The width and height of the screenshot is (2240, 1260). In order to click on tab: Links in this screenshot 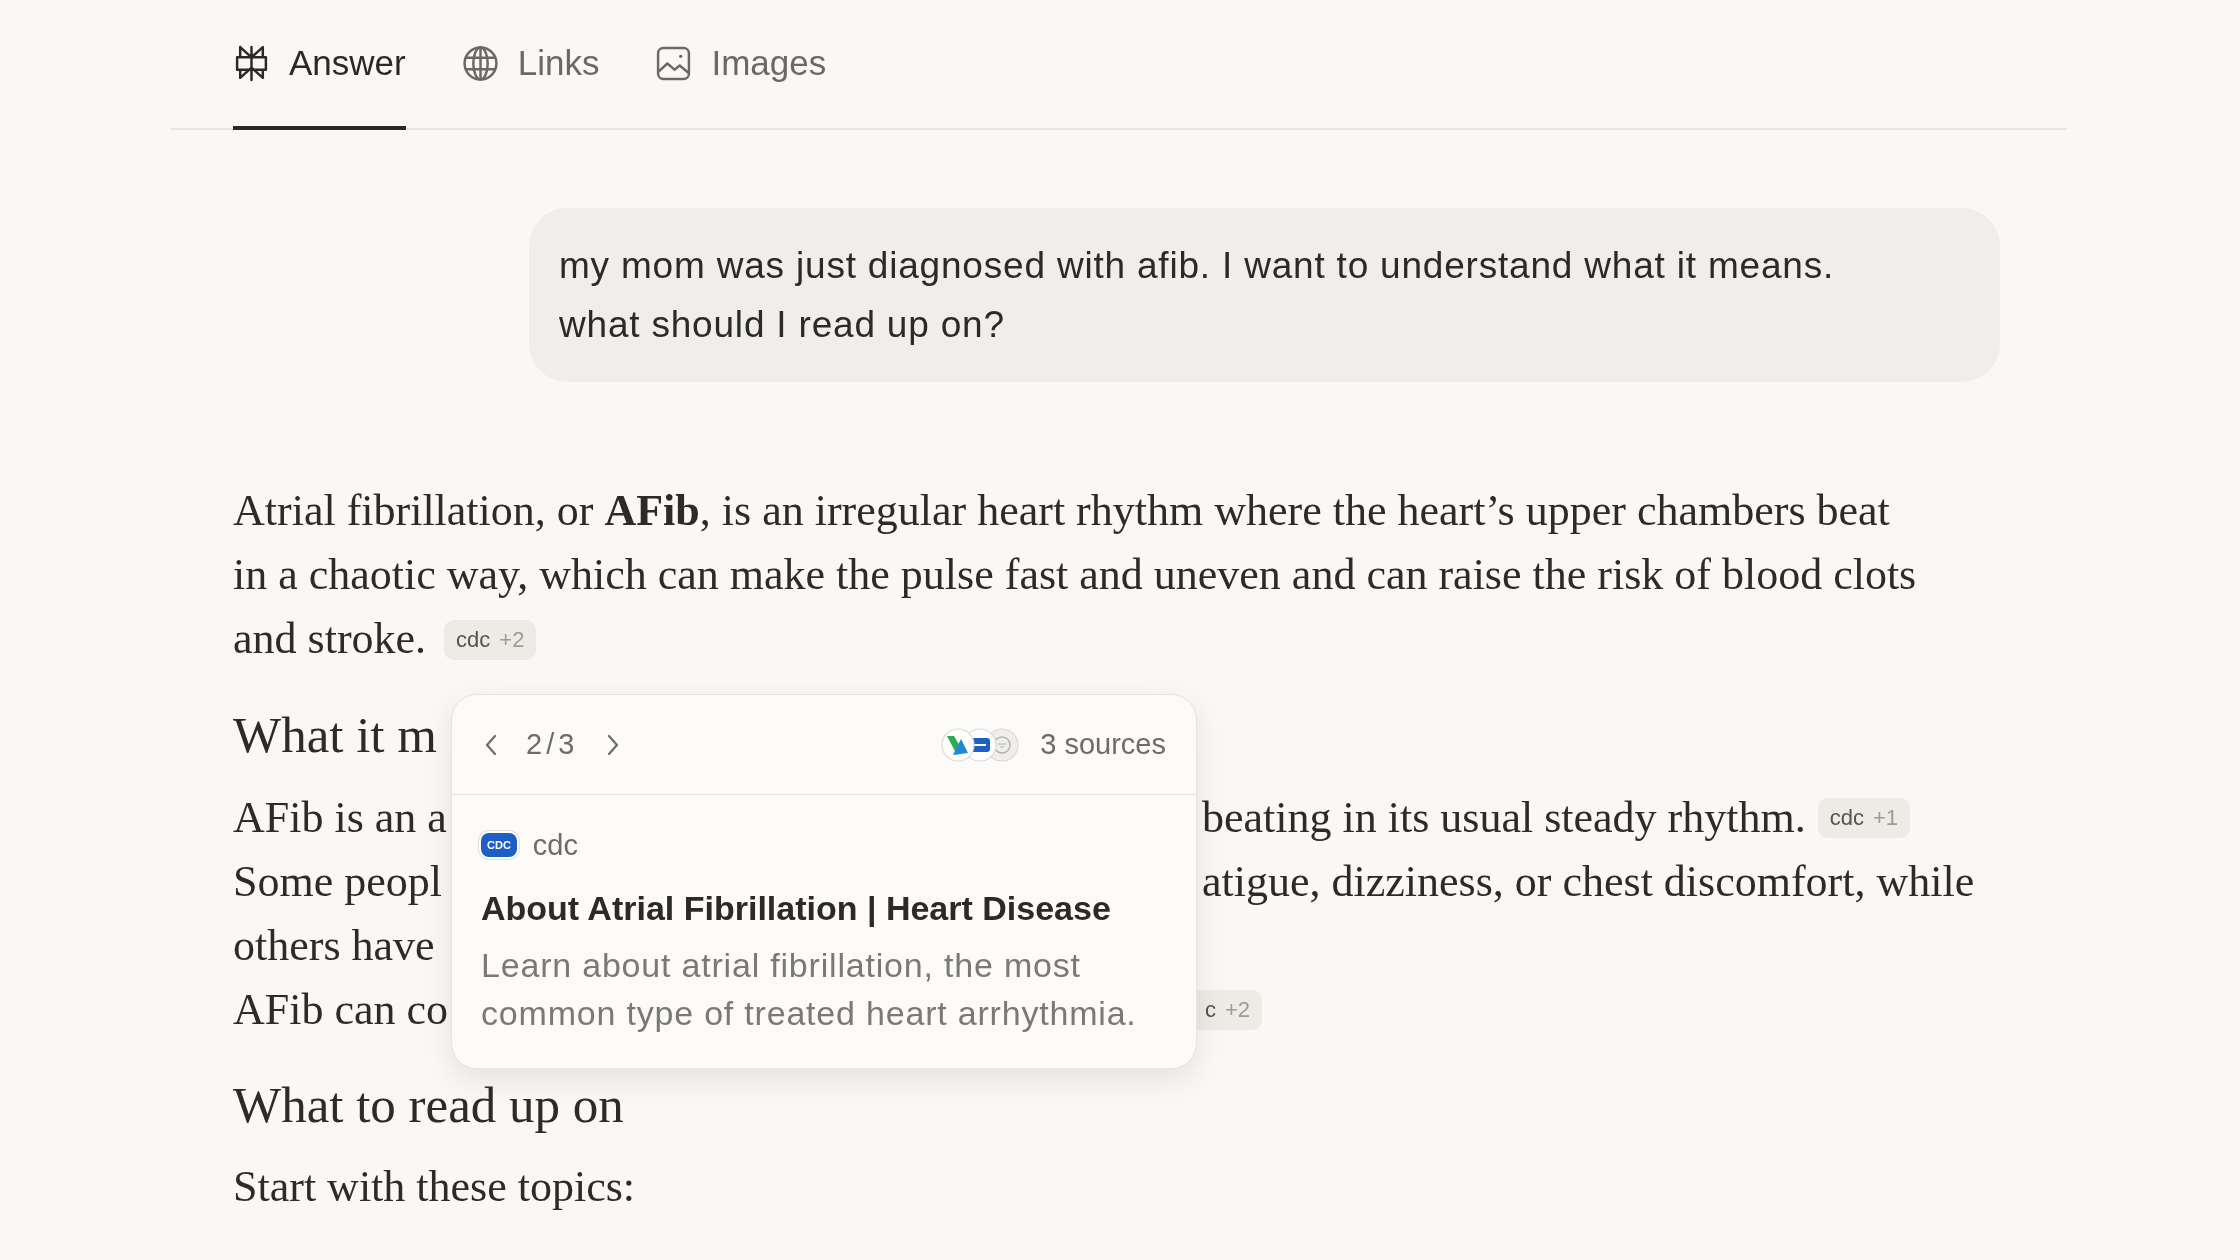, I will do `click(530, 65)`.